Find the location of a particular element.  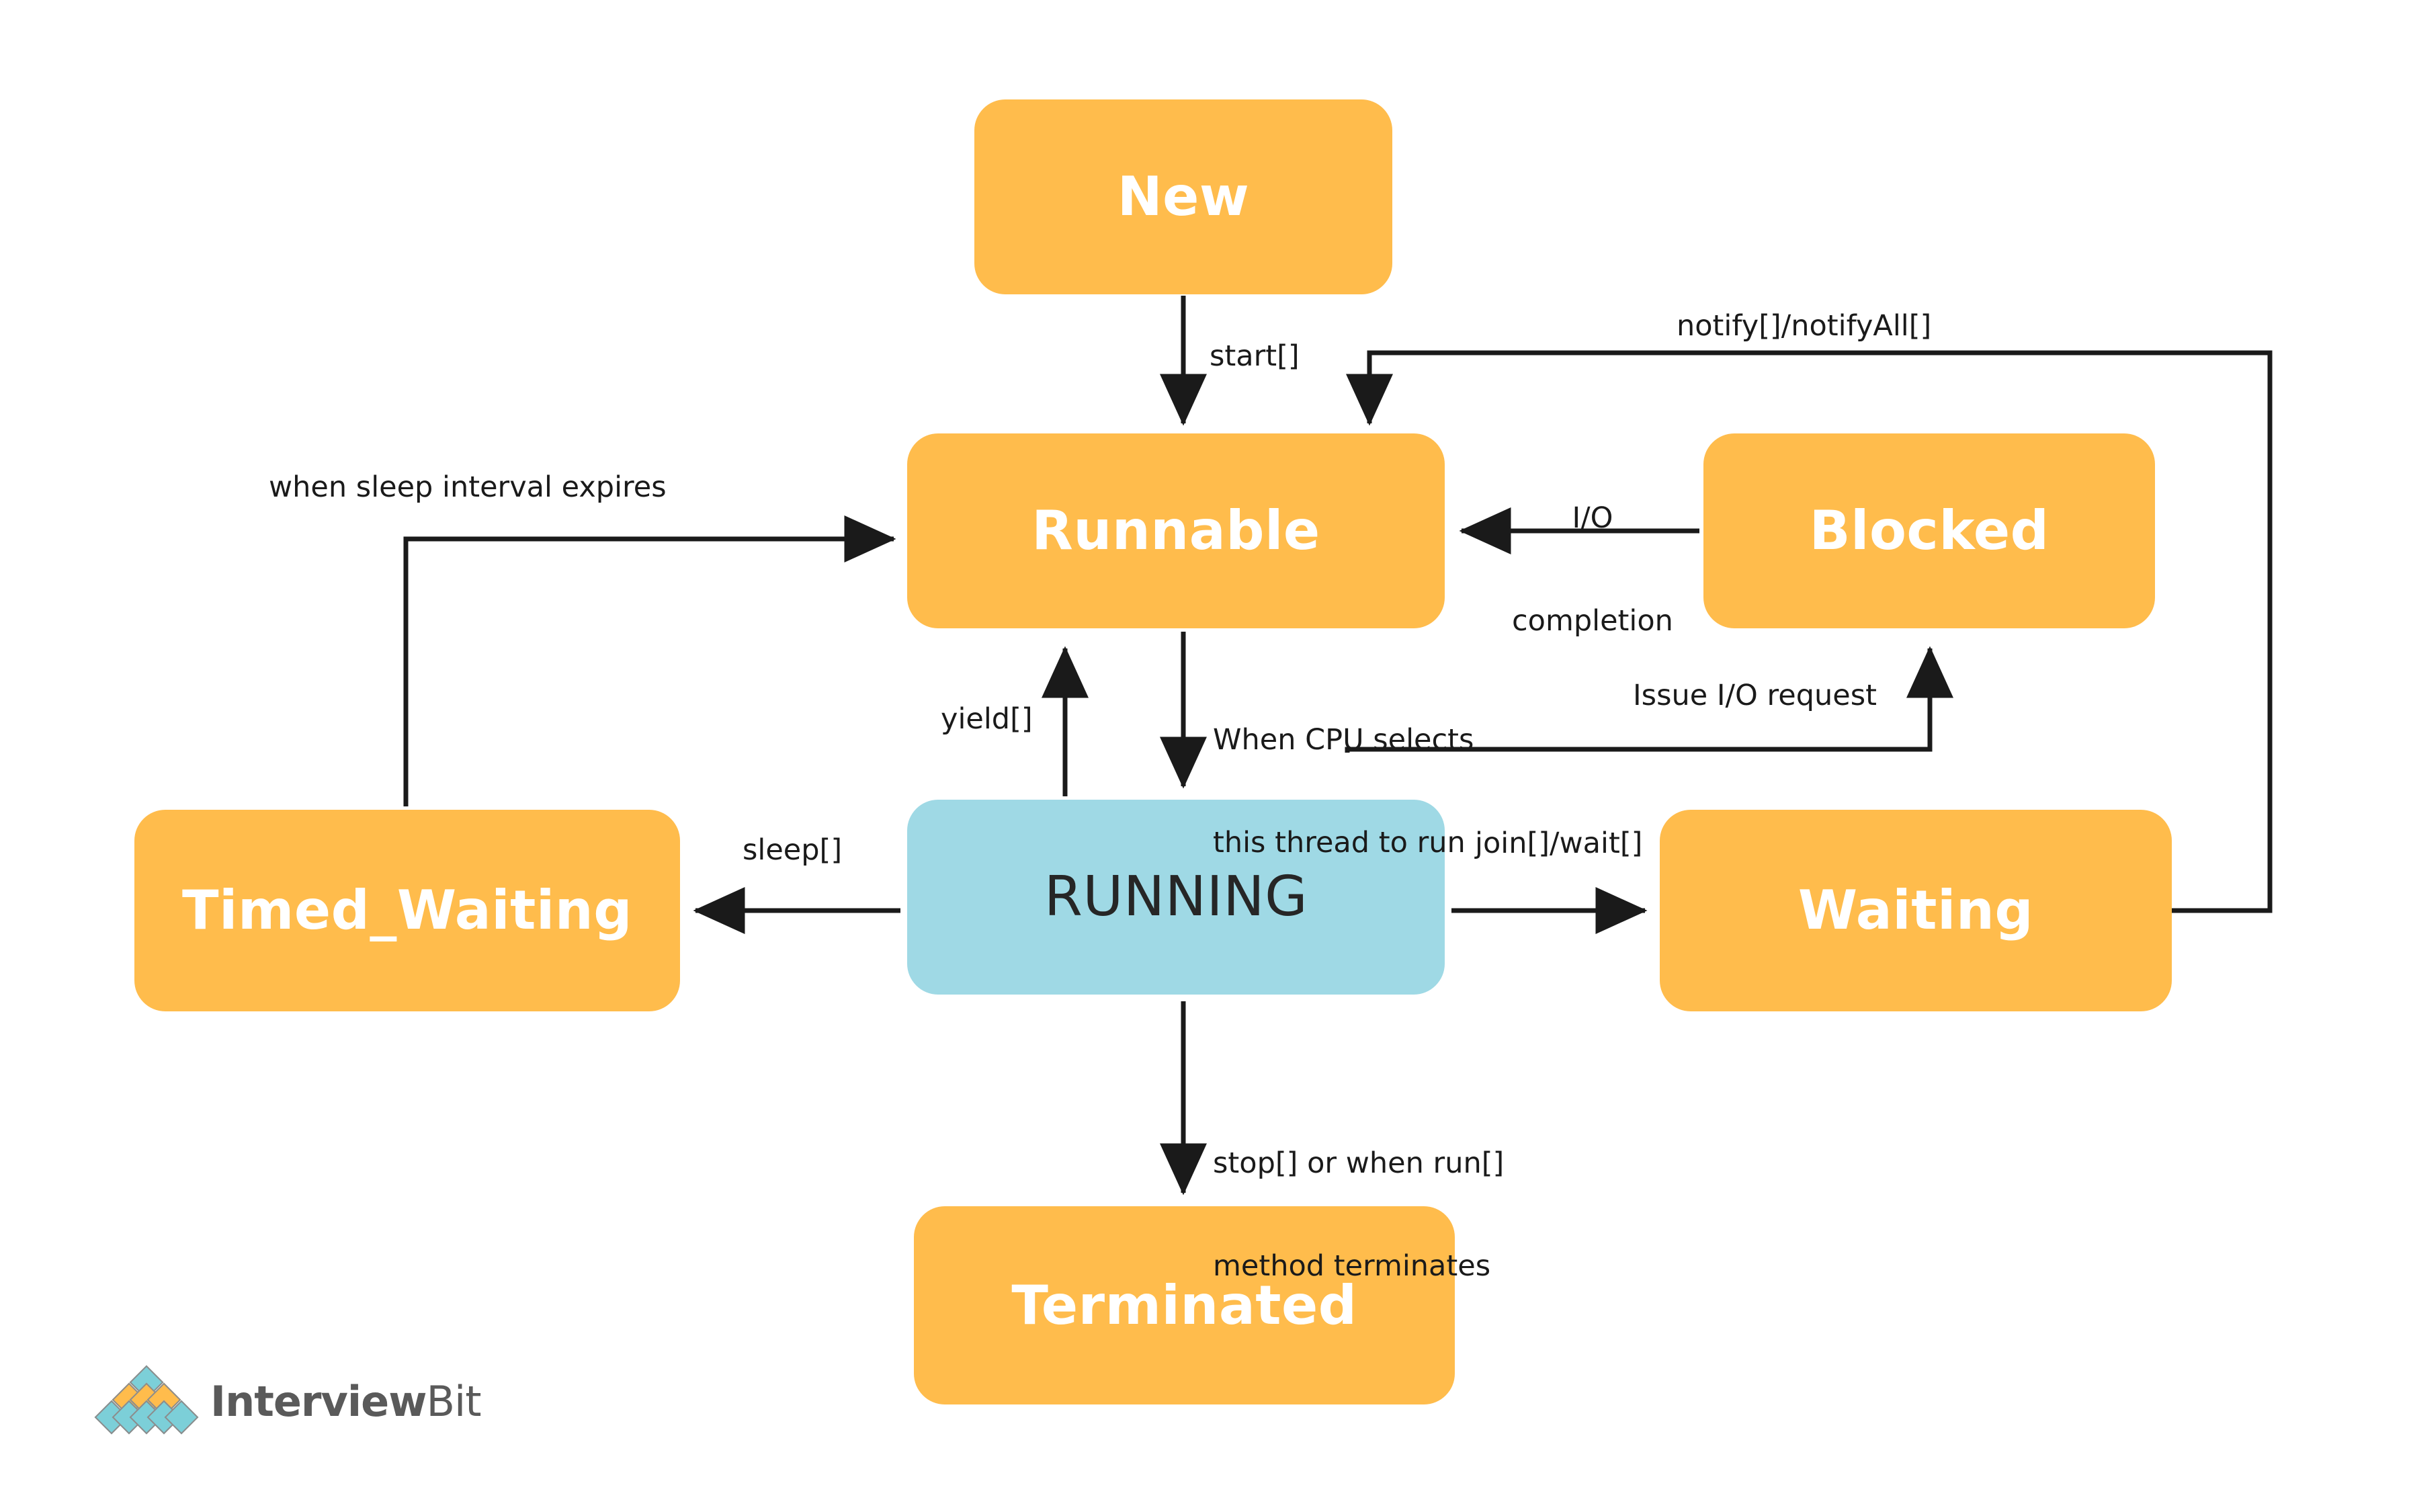

state-node-timed-waiting: Timed_Waiting is located at coordinates (407, 910).